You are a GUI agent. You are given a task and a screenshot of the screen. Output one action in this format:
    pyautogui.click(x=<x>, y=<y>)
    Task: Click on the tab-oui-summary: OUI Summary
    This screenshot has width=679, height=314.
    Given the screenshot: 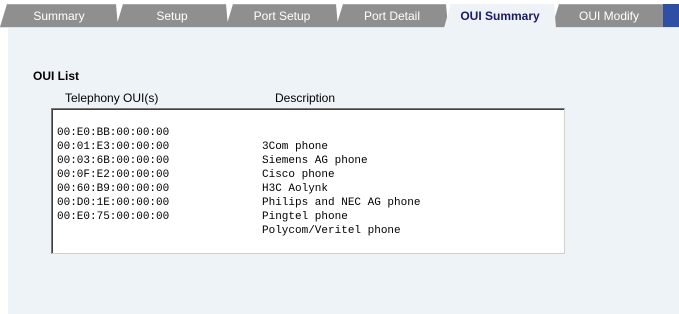 What is the action you would take?
    pyautogui.click(x=500, y=15)
    